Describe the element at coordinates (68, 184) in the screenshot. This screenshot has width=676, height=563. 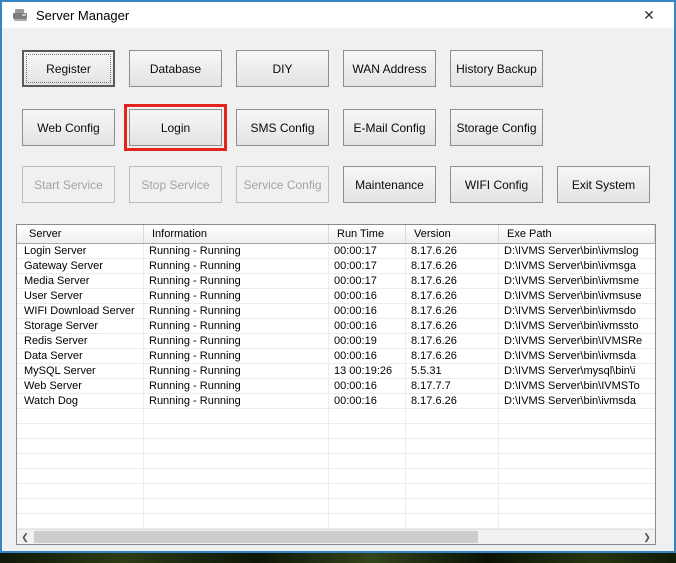
I see `start-service-button: Start Service` at that location.